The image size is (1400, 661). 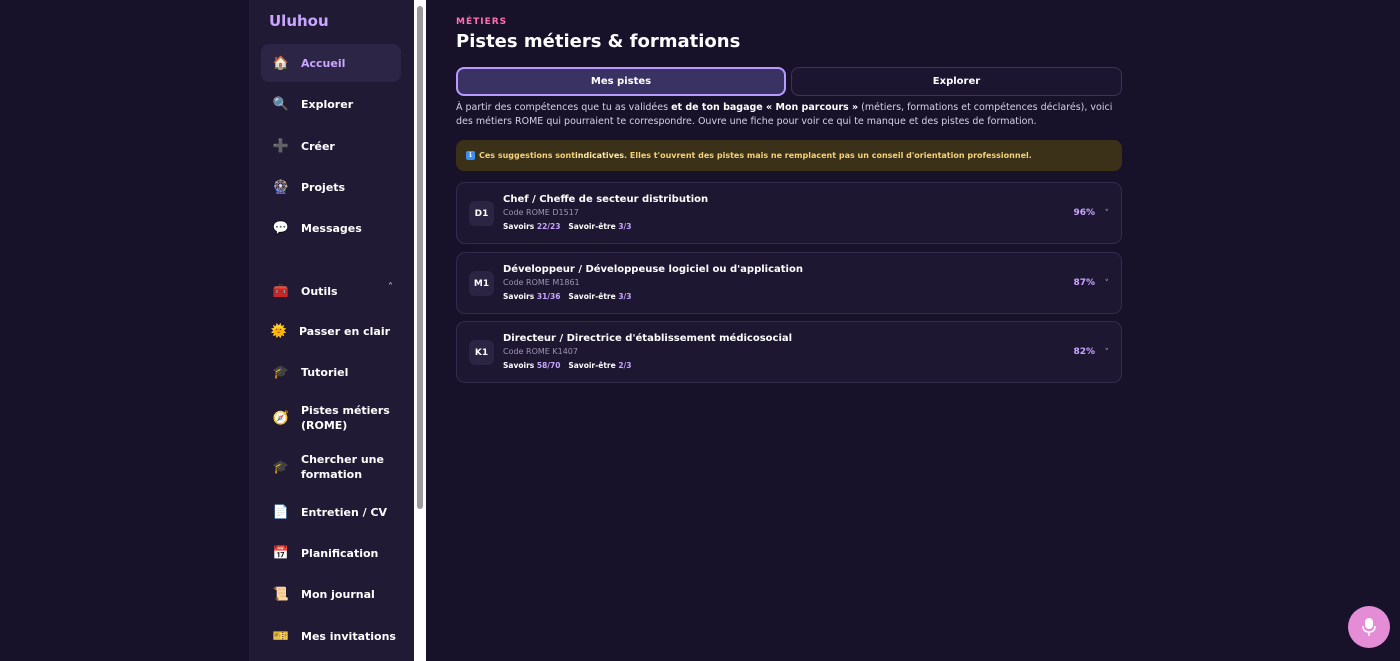 I want to click on sidebar-item-label: Explorer, so click(x=327, y=104).